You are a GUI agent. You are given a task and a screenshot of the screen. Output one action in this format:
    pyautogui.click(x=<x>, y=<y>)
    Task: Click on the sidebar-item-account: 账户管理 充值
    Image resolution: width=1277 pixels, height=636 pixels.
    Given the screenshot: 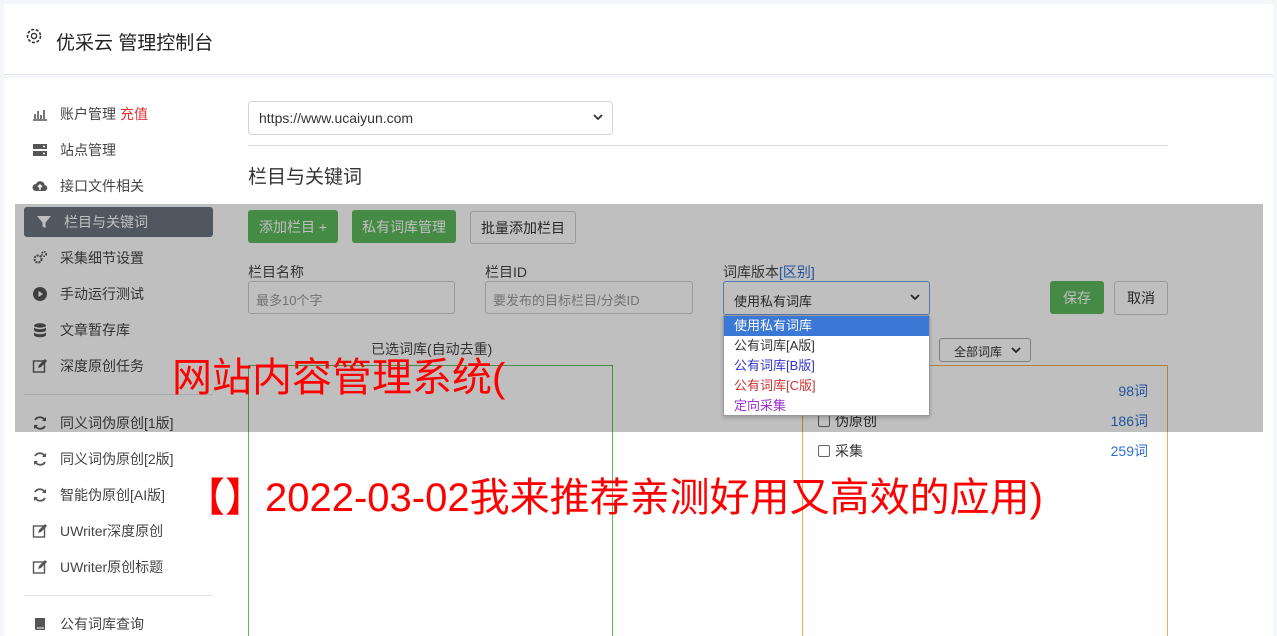 What is the action you would take?
    pyautogui.click(x=114, y=114)
    